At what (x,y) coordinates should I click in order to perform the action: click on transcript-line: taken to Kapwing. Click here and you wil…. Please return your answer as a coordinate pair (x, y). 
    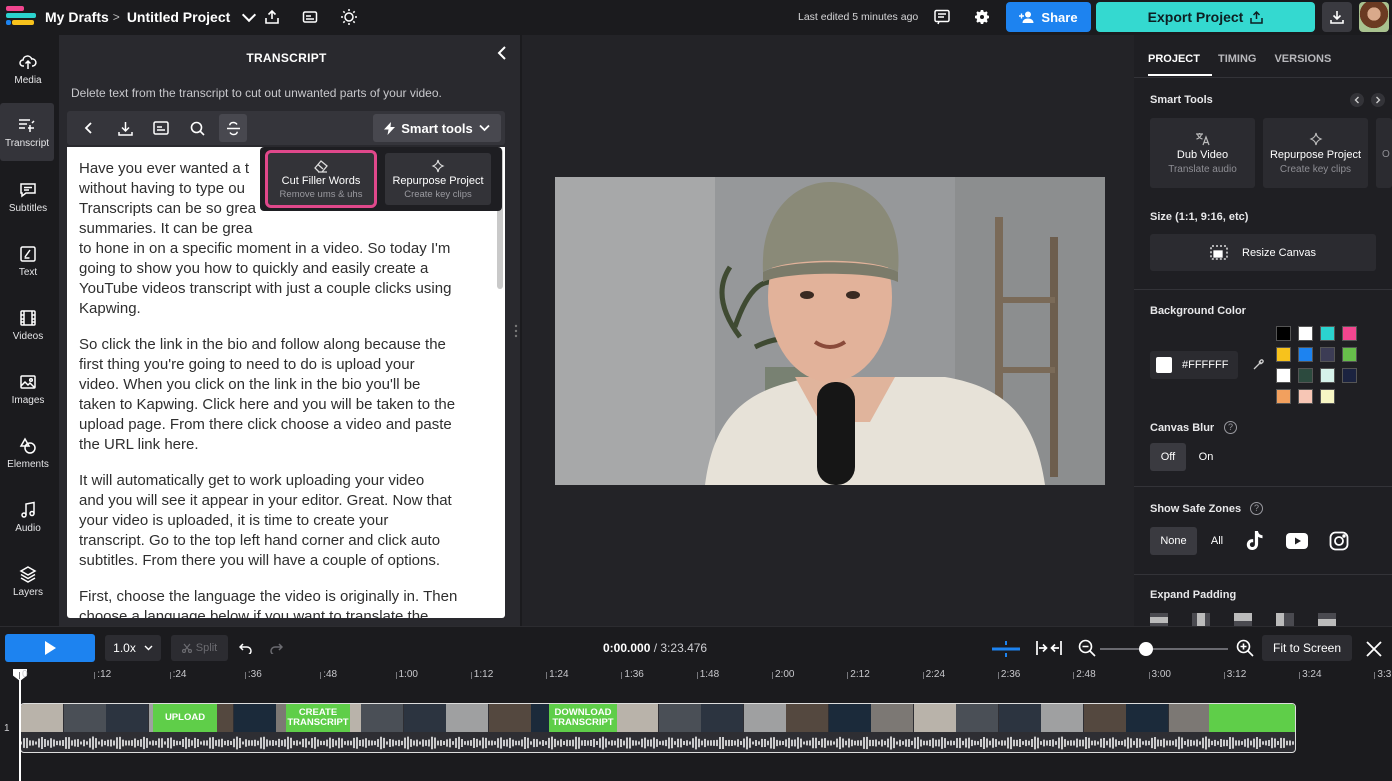
    Looking at the image, I should click on (285, 405).